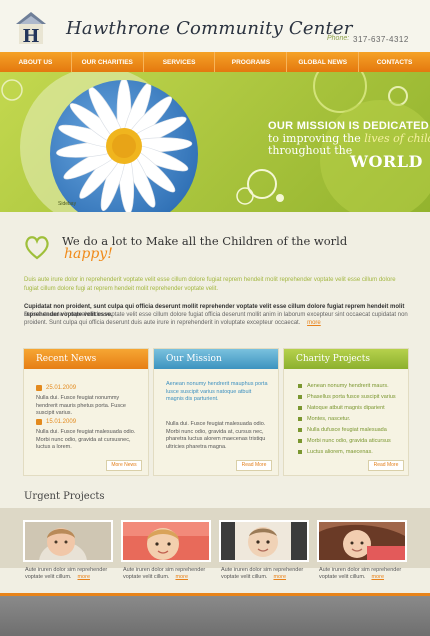 The width and height of the screenshot is (430, 636). What do you see at coordinates (386, 161) in the screenshot?
I see `mission-world: WORLD` at bounding box center [386, 161].